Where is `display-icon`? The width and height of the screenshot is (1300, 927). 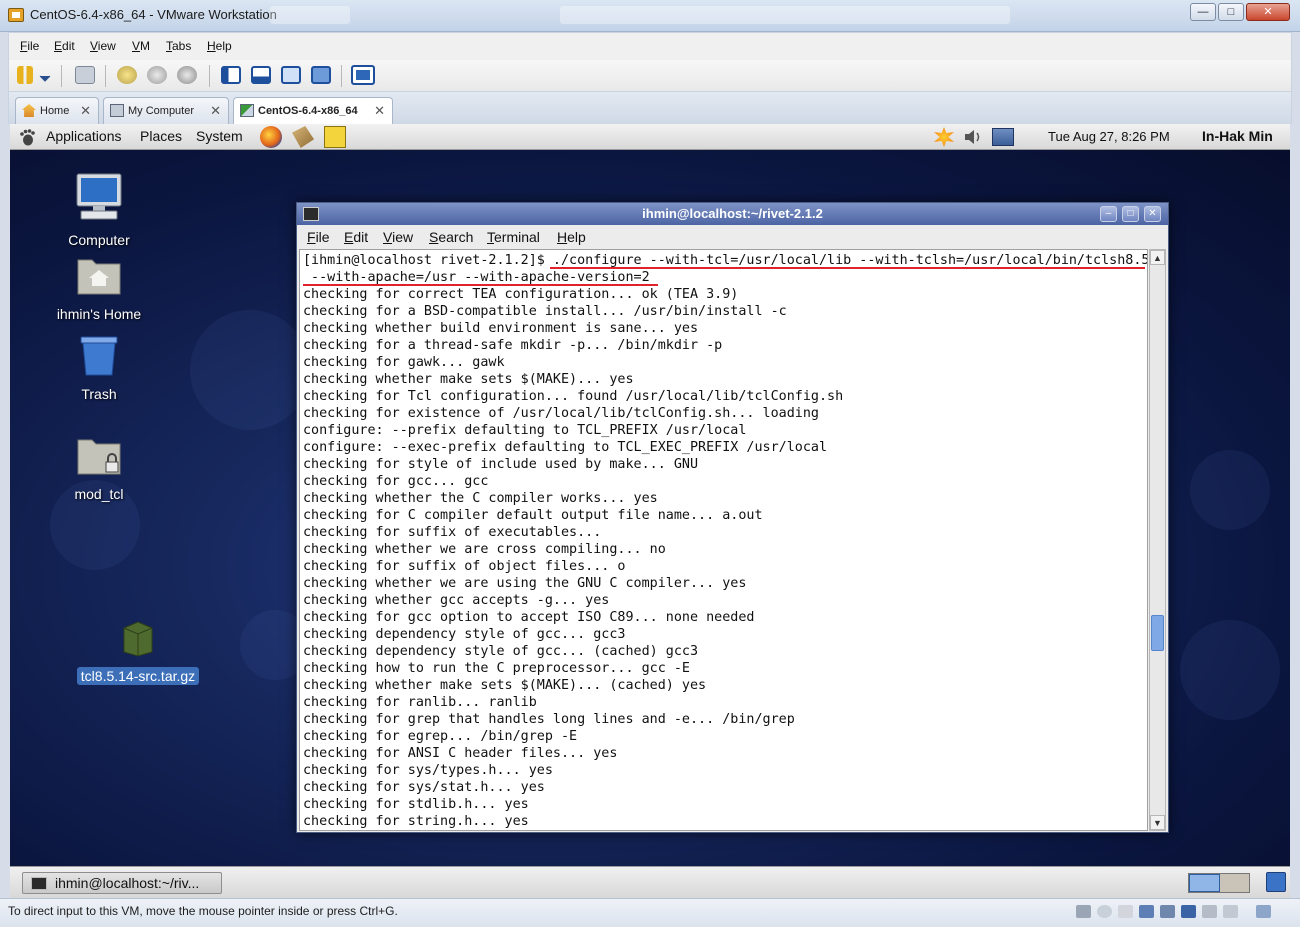
display-icon is located at coordinates (1230, 911).